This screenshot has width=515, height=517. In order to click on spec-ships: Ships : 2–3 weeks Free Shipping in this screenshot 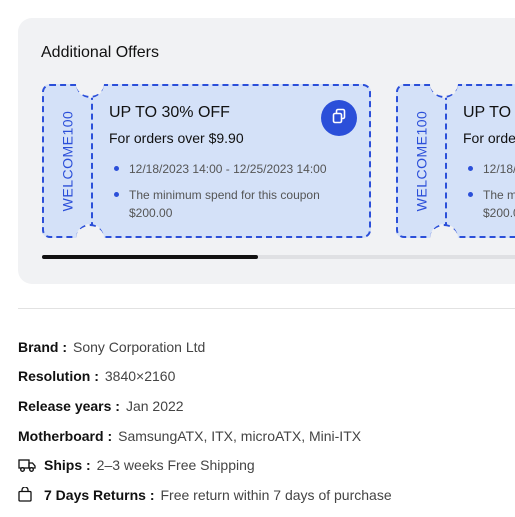, I will do `click(205, 465)`.